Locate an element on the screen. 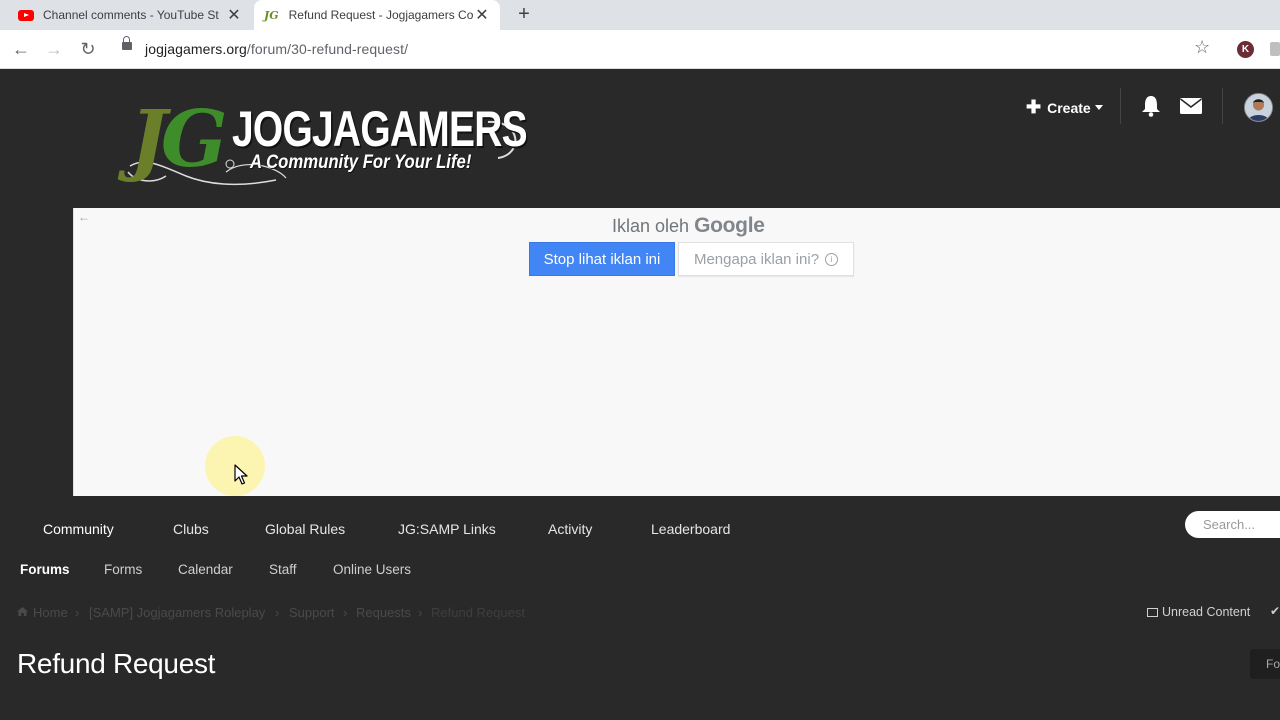 The height and width of the screenshot is (720, 1280). subnav-staff: Staff is located at coordinates (283, 569).